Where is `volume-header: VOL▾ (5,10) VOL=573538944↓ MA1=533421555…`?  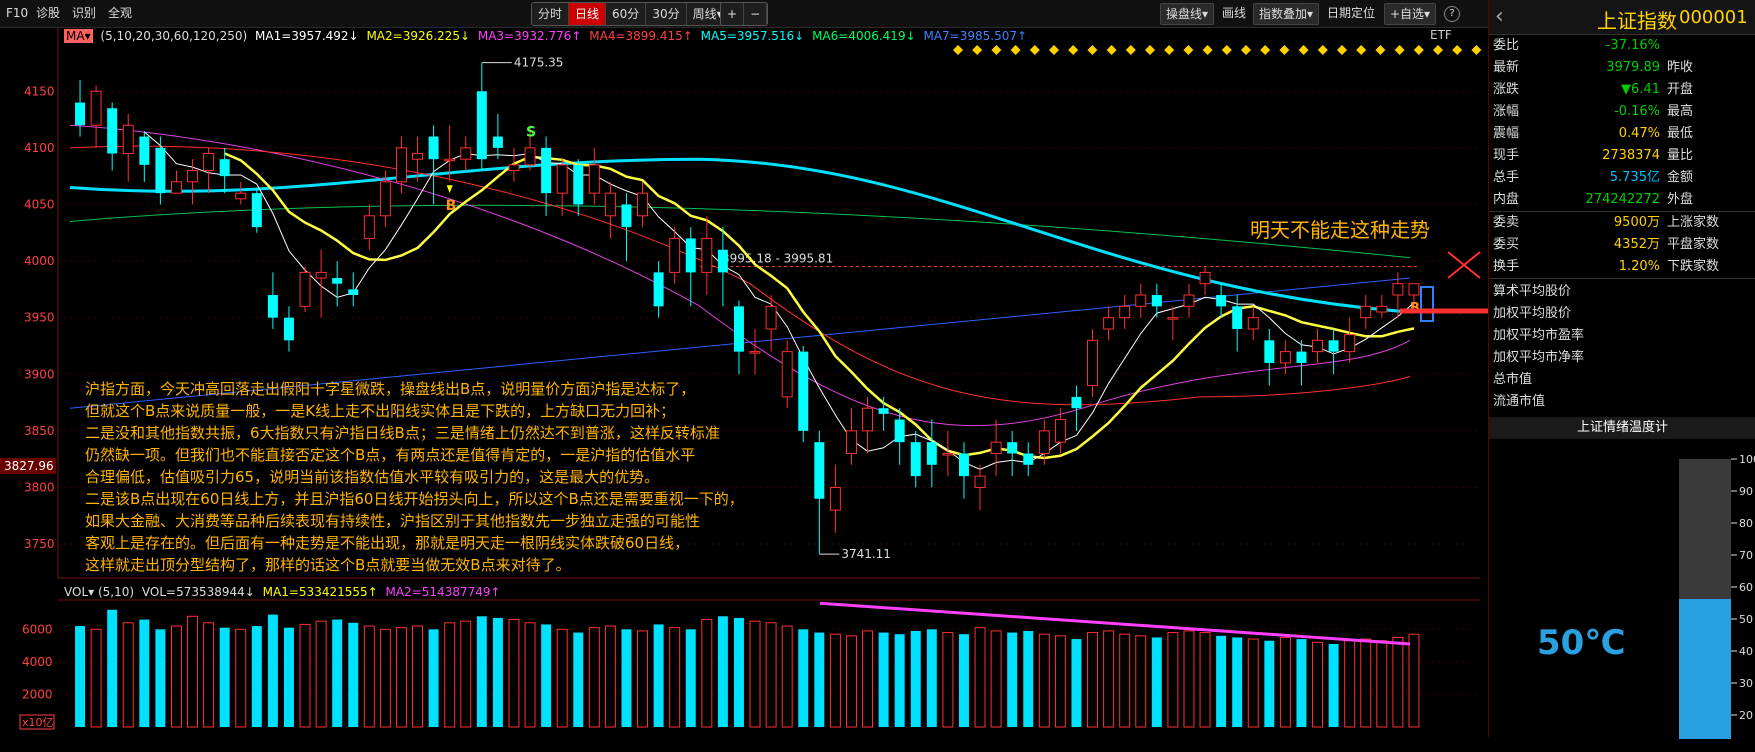
volume-header: VOL▾ (5,10) VOL=573538944↓ MA1=533421555… is located at coordinates (282, 592).